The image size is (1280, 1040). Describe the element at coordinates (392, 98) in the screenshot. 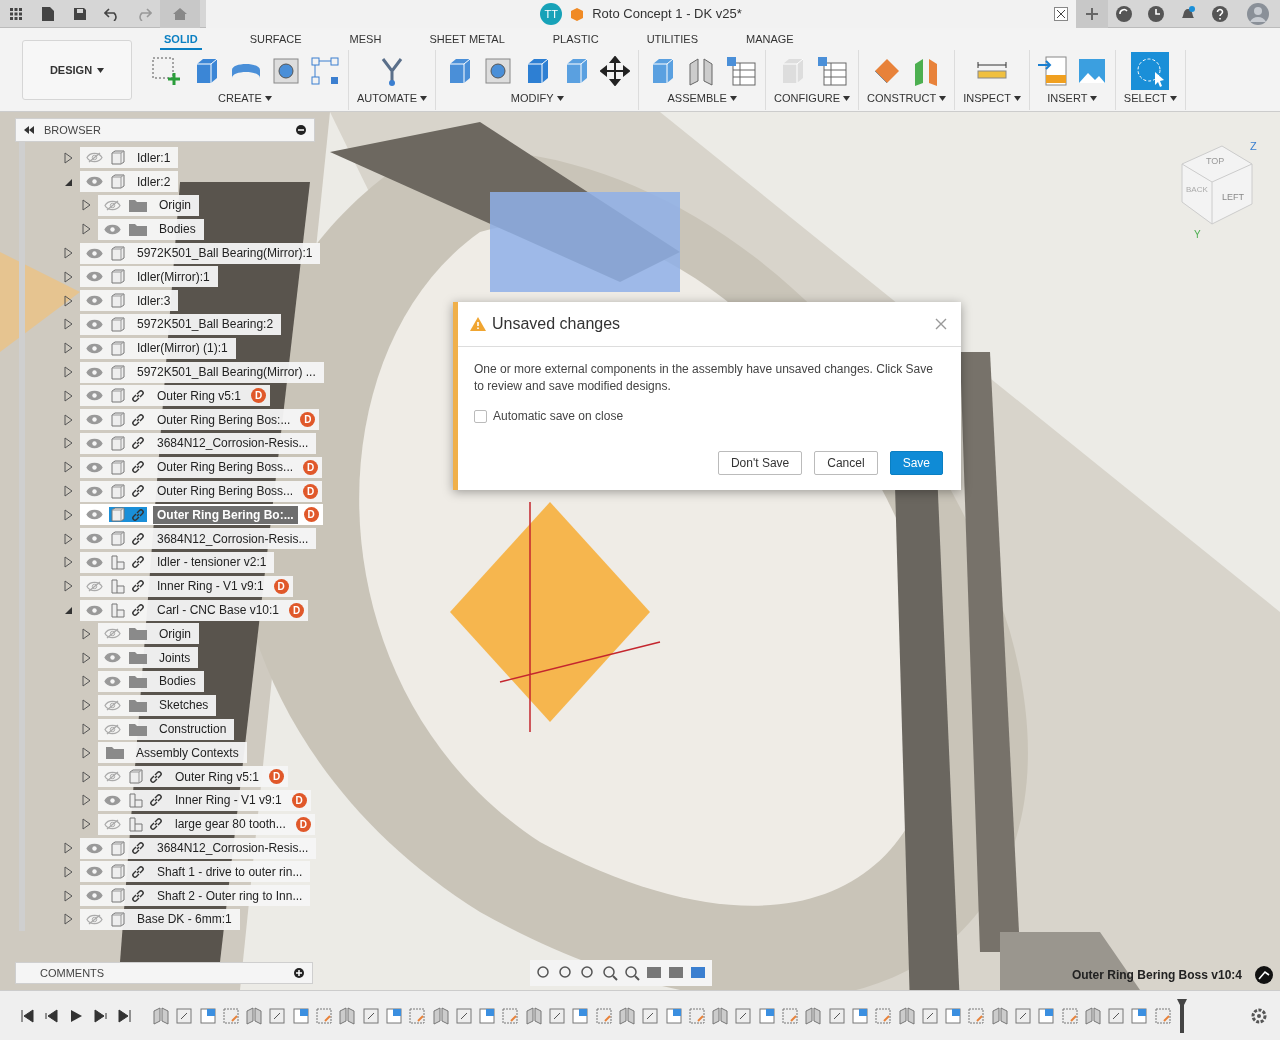

I see `tool-group-menu: AUTOMATE` at that location.